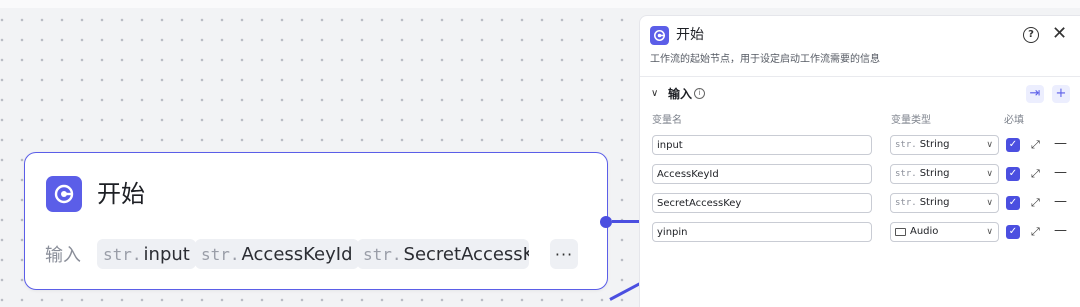  I want to click on variable-name-input: SecretAccessKey, so click(762, 203).